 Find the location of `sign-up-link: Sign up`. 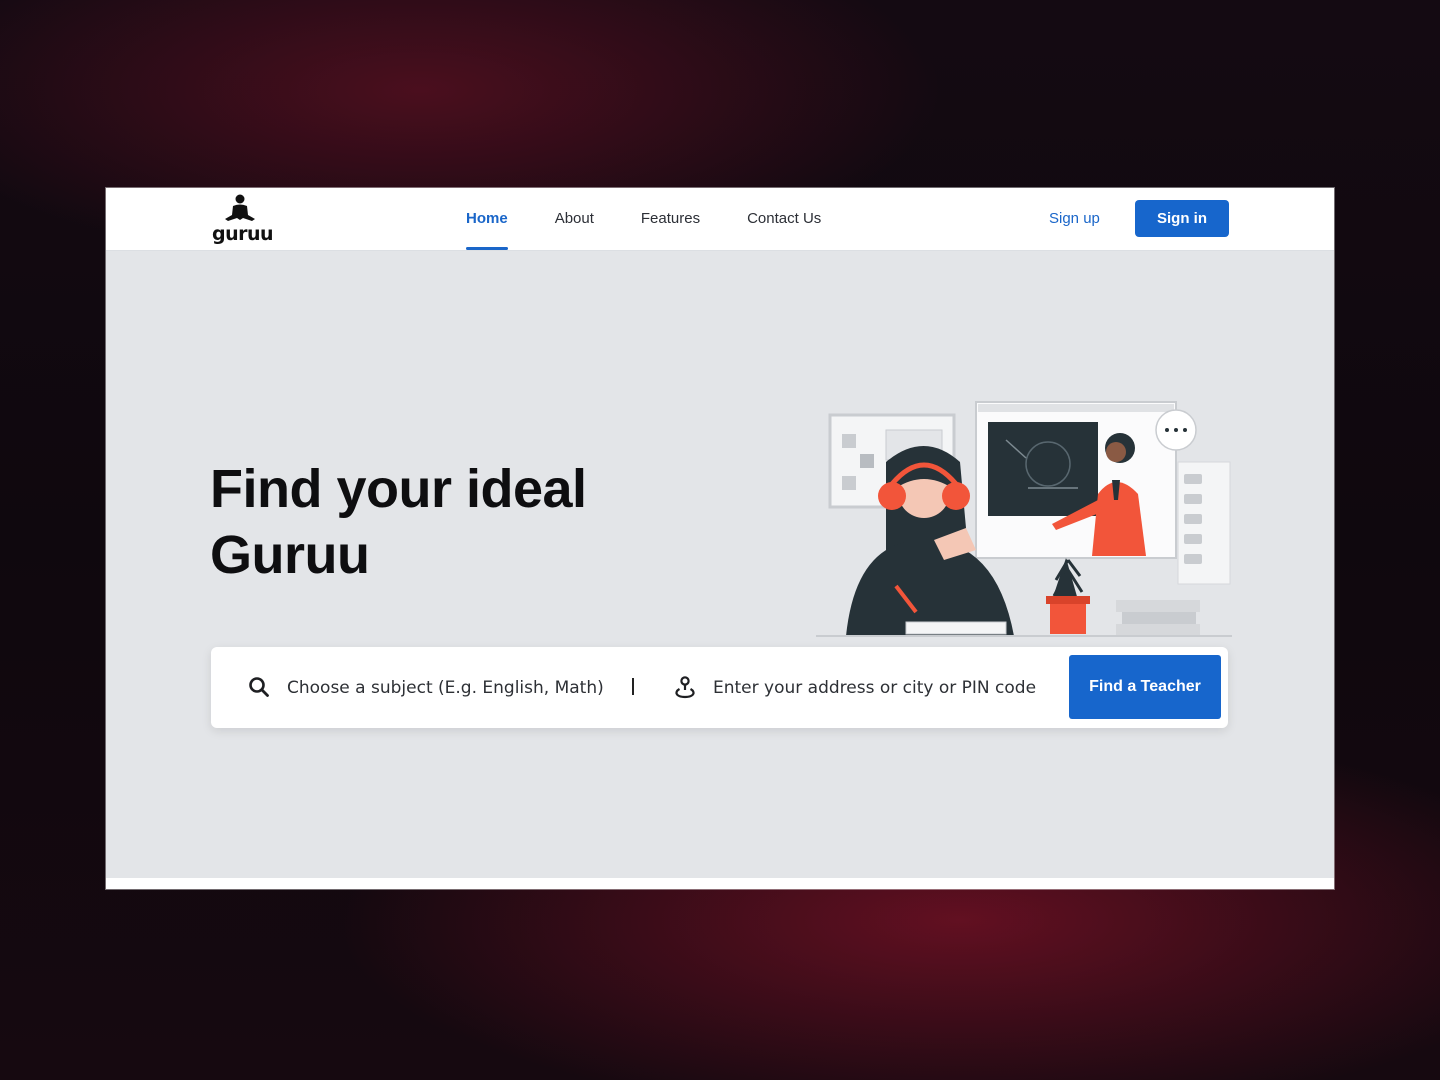

sign-up-link: Sign up is located at coordinates (1074, 219).